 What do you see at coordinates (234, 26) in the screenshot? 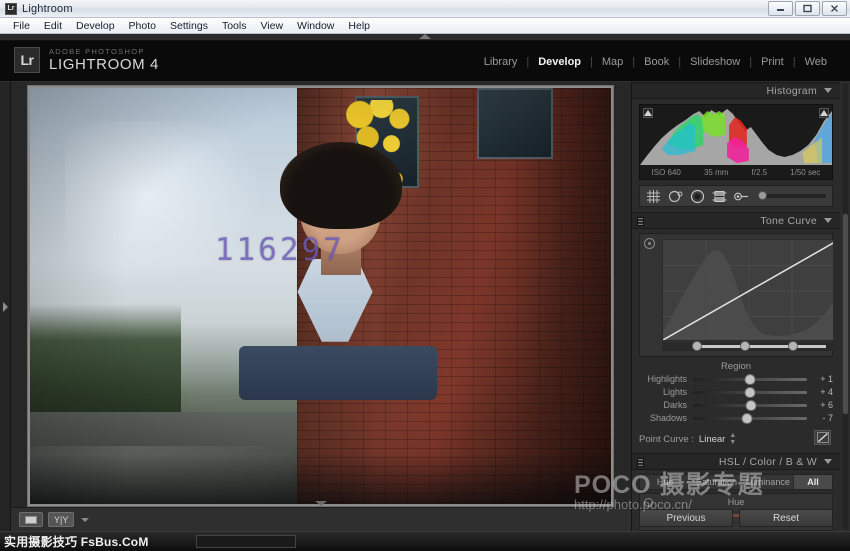
I see `menu-tools: Tools` at bounding box center [234, 26].